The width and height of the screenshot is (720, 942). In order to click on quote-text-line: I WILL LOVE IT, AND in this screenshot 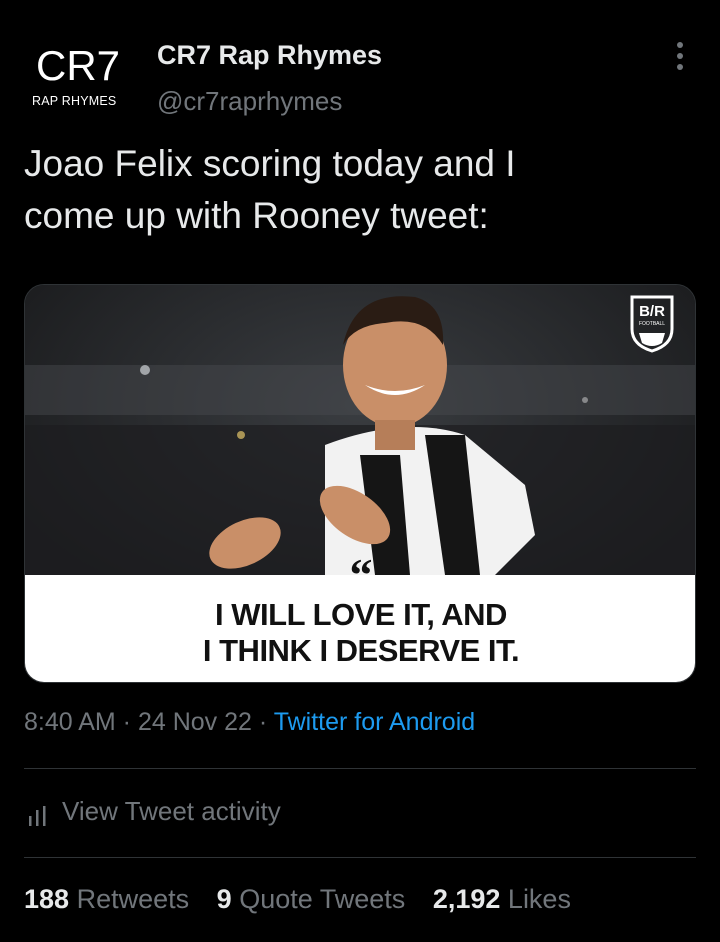, I will do `click(361, 614)`.